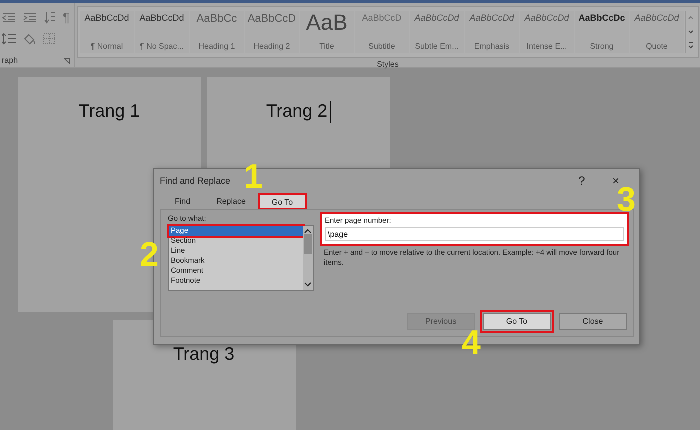 The image size is (700, 430). I want to click on page-text: Trang 3, so click(204, 355).